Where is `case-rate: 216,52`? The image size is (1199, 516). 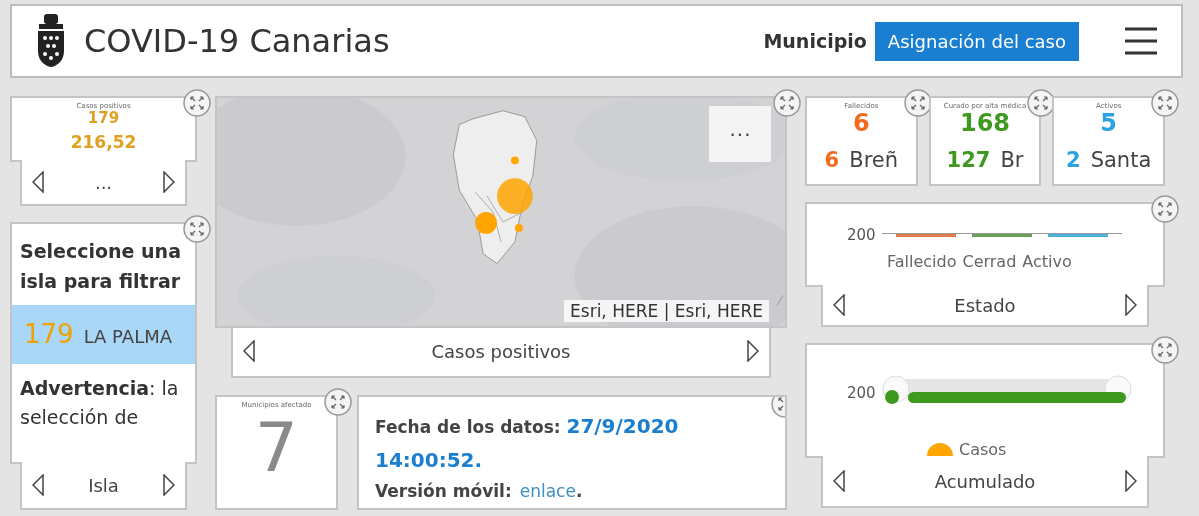 case-rate: 216,52 is located at coordinates (103, 143).